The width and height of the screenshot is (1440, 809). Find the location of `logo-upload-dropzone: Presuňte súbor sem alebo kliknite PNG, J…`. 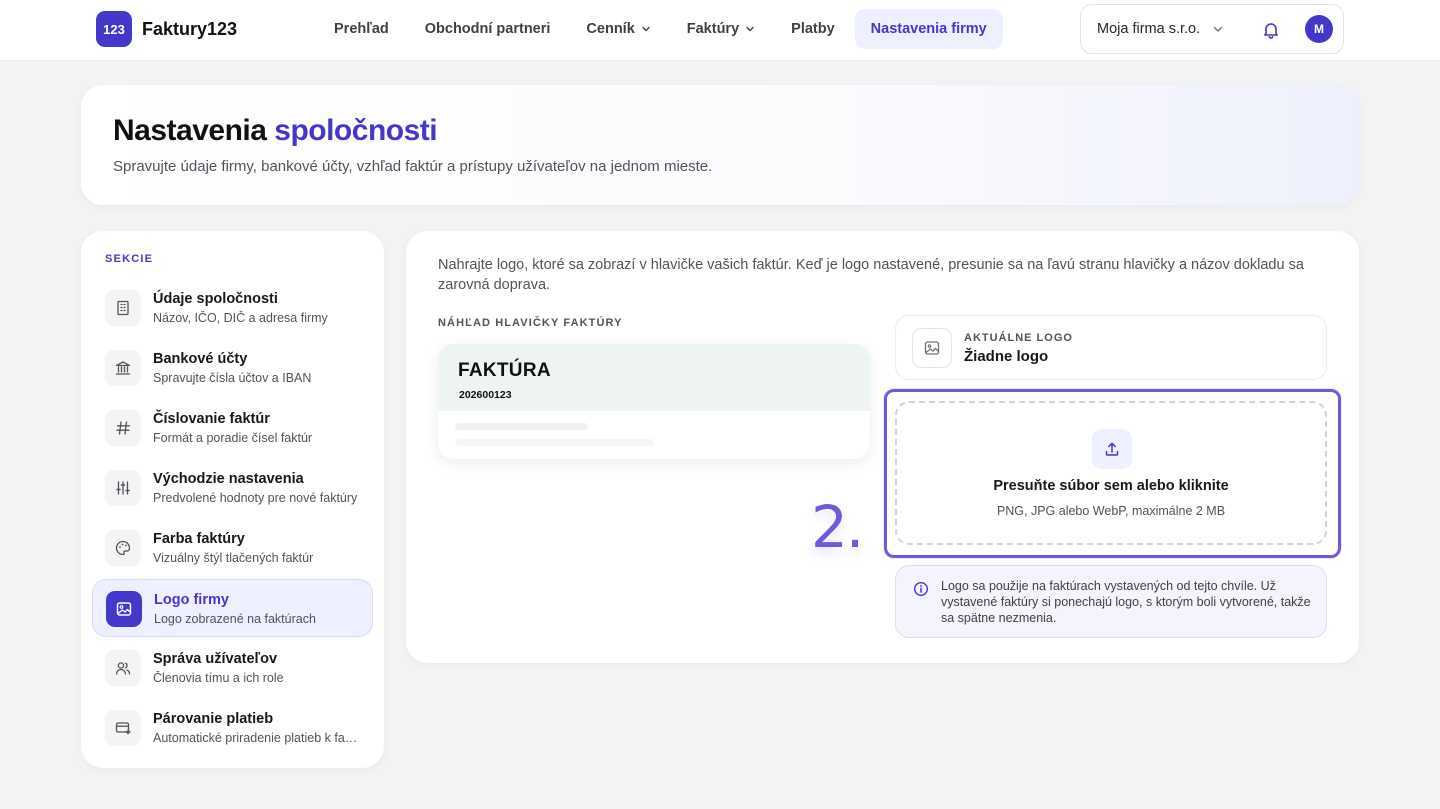

logo-upload-dropzone: Presuňte súbor sem alebo kliknite PNG, J… is located at coordinates (1111, 473).